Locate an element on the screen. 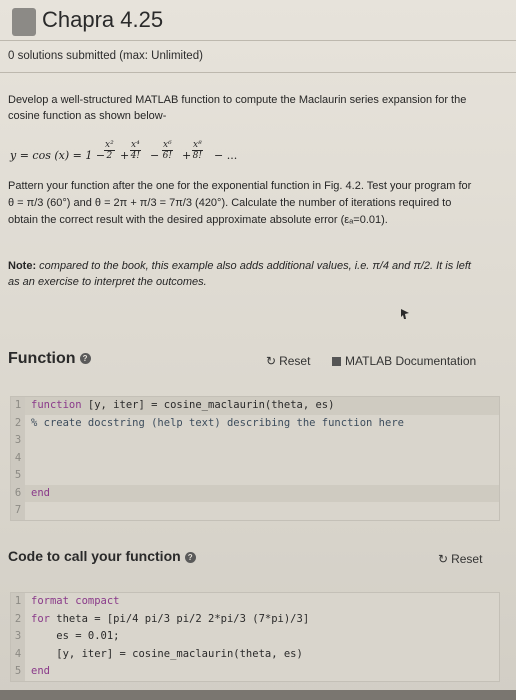 Image resolution: width=516 pixels, height=700 pixels. problem-avatar-icon is located at coordinates (24, 22).